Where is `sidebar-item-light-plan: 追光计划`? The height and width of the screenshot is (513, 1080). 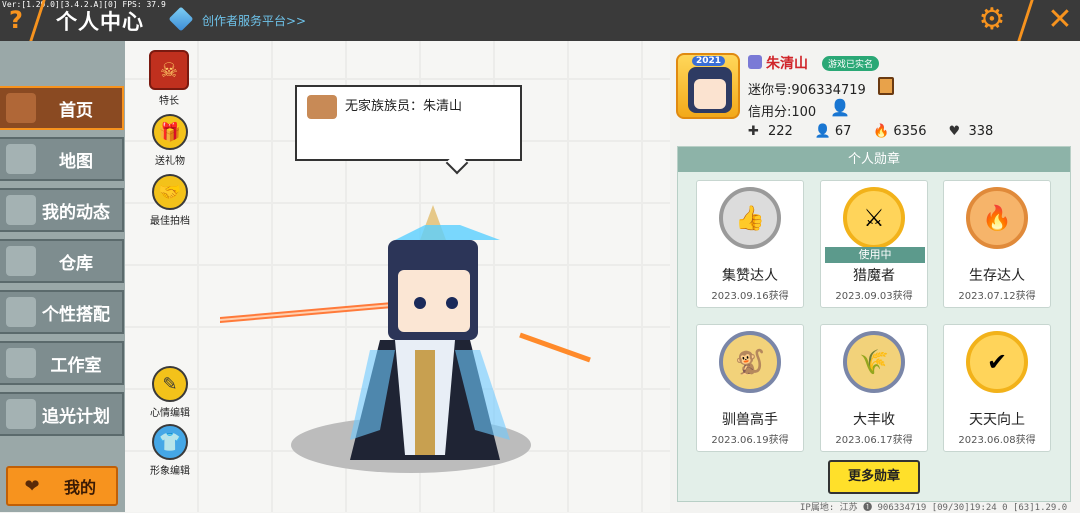 sidebar-item-light-plan: 追光计划 is located at coordinates (62, 414).